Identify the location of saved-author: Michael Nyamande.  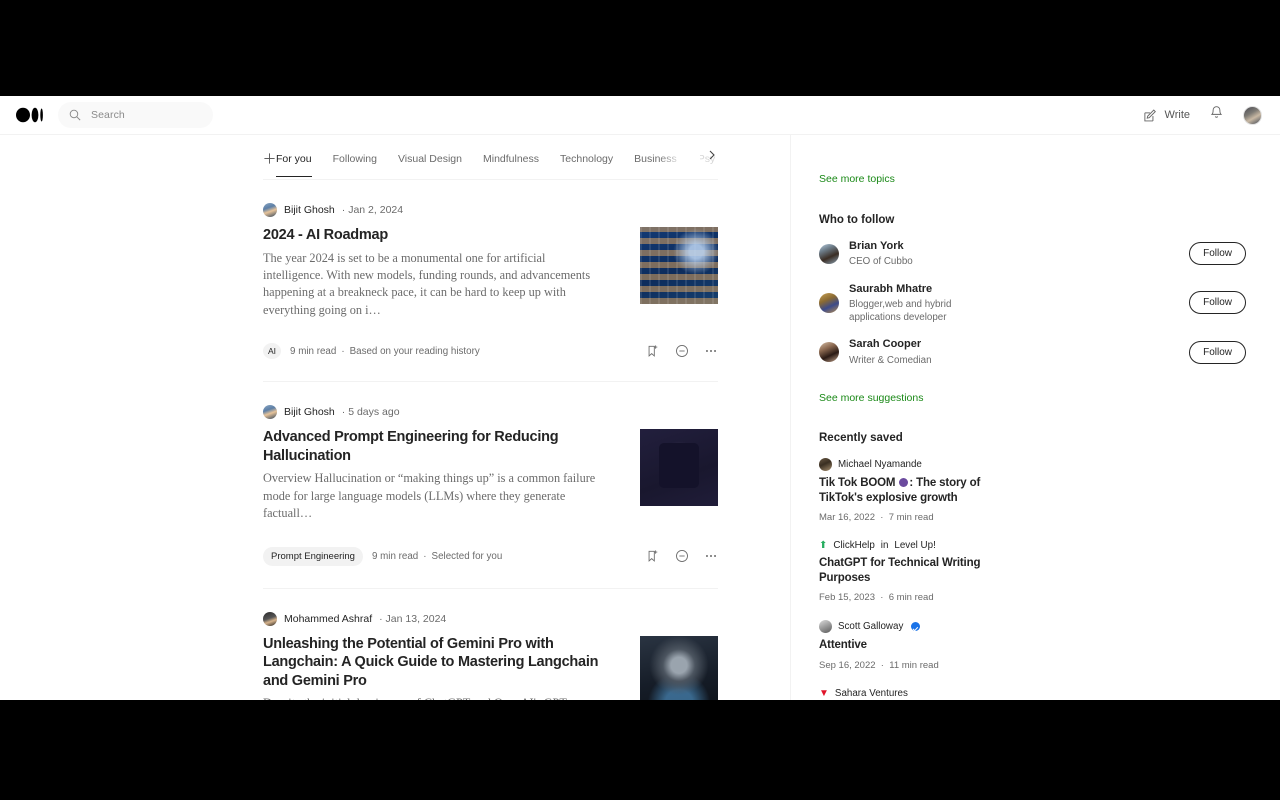
(1049, 464).